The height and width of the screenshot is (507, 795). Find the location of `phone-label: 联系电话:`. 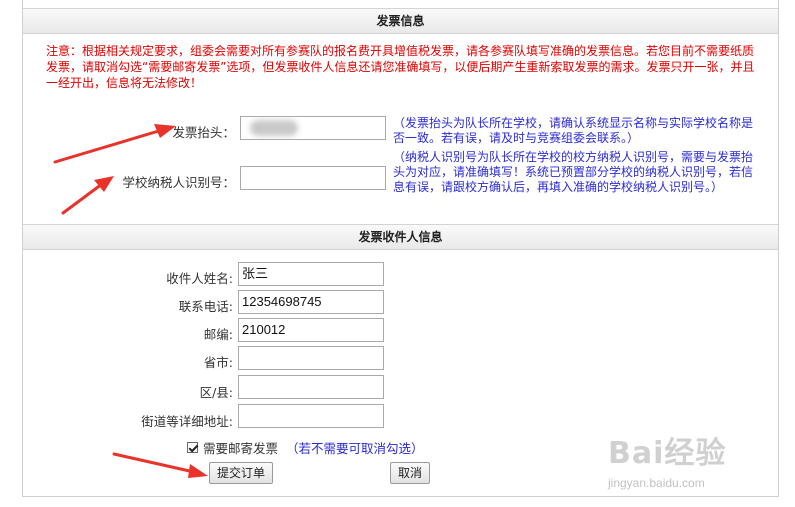

phone-label: 联系电话: is located at coordinates (205, 306).